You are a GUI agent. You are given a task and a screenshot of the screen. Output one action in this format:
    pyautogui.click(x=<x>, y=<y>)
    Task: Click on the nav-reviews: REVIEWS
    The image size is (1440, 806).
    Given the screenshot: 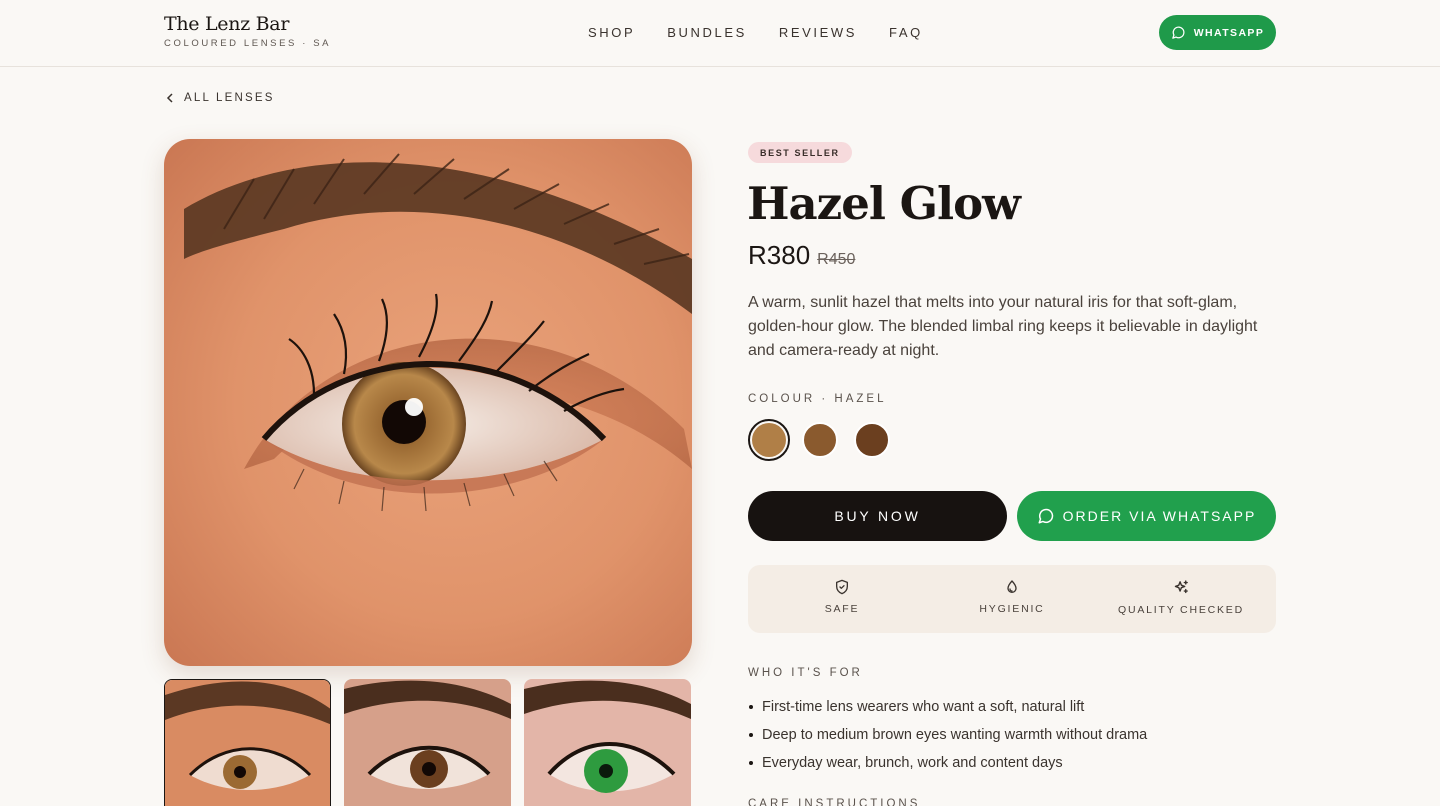 What is the action you would take?
    pyautogui.click(x=818, y=32)
    